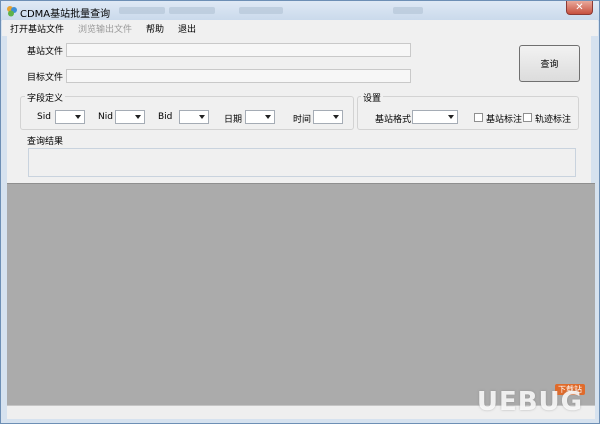  Describe the element at coordinates (186, 28) in the screenshot. I see `menu-exit: 退出` at that location.